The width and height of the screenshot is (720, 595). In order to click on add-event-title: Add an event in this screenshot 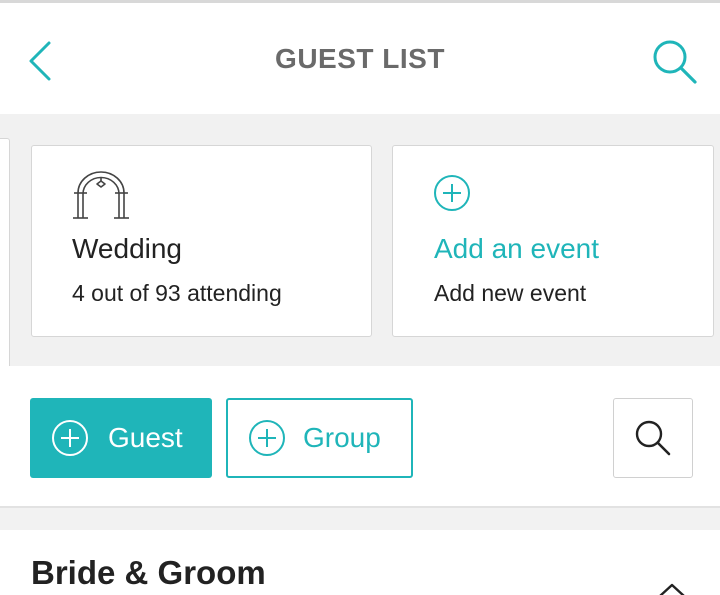, I will do `click(517, 248)`.